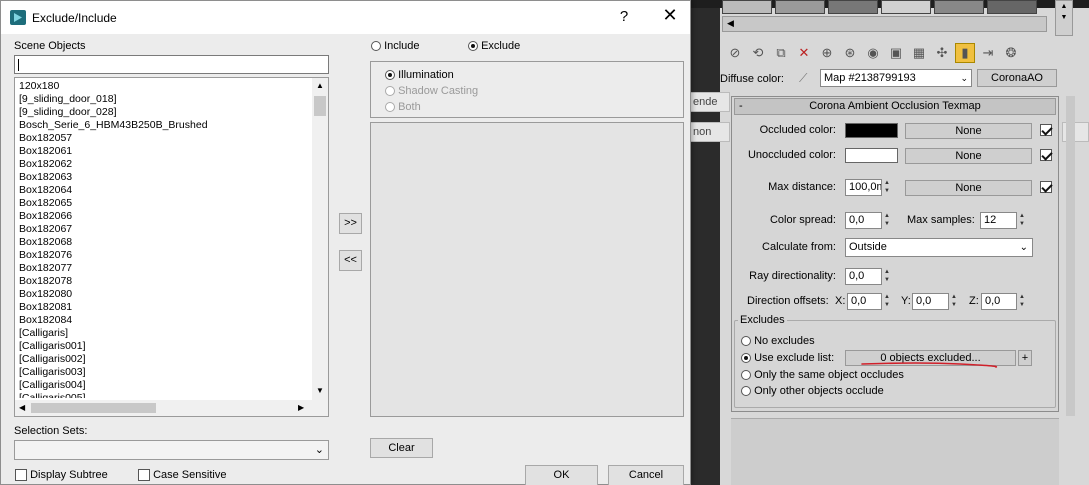 This screenshot has width=1089, height=485. I want to click on show-map-icon: ▦, so click(919, 53).